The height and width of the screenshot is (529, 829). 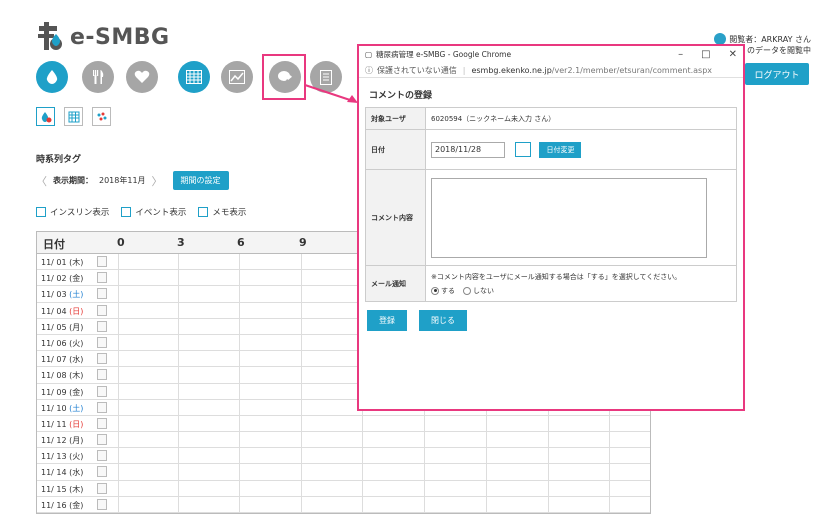 I want to click on mail-yes-option: する, so click(x=443, y=291).